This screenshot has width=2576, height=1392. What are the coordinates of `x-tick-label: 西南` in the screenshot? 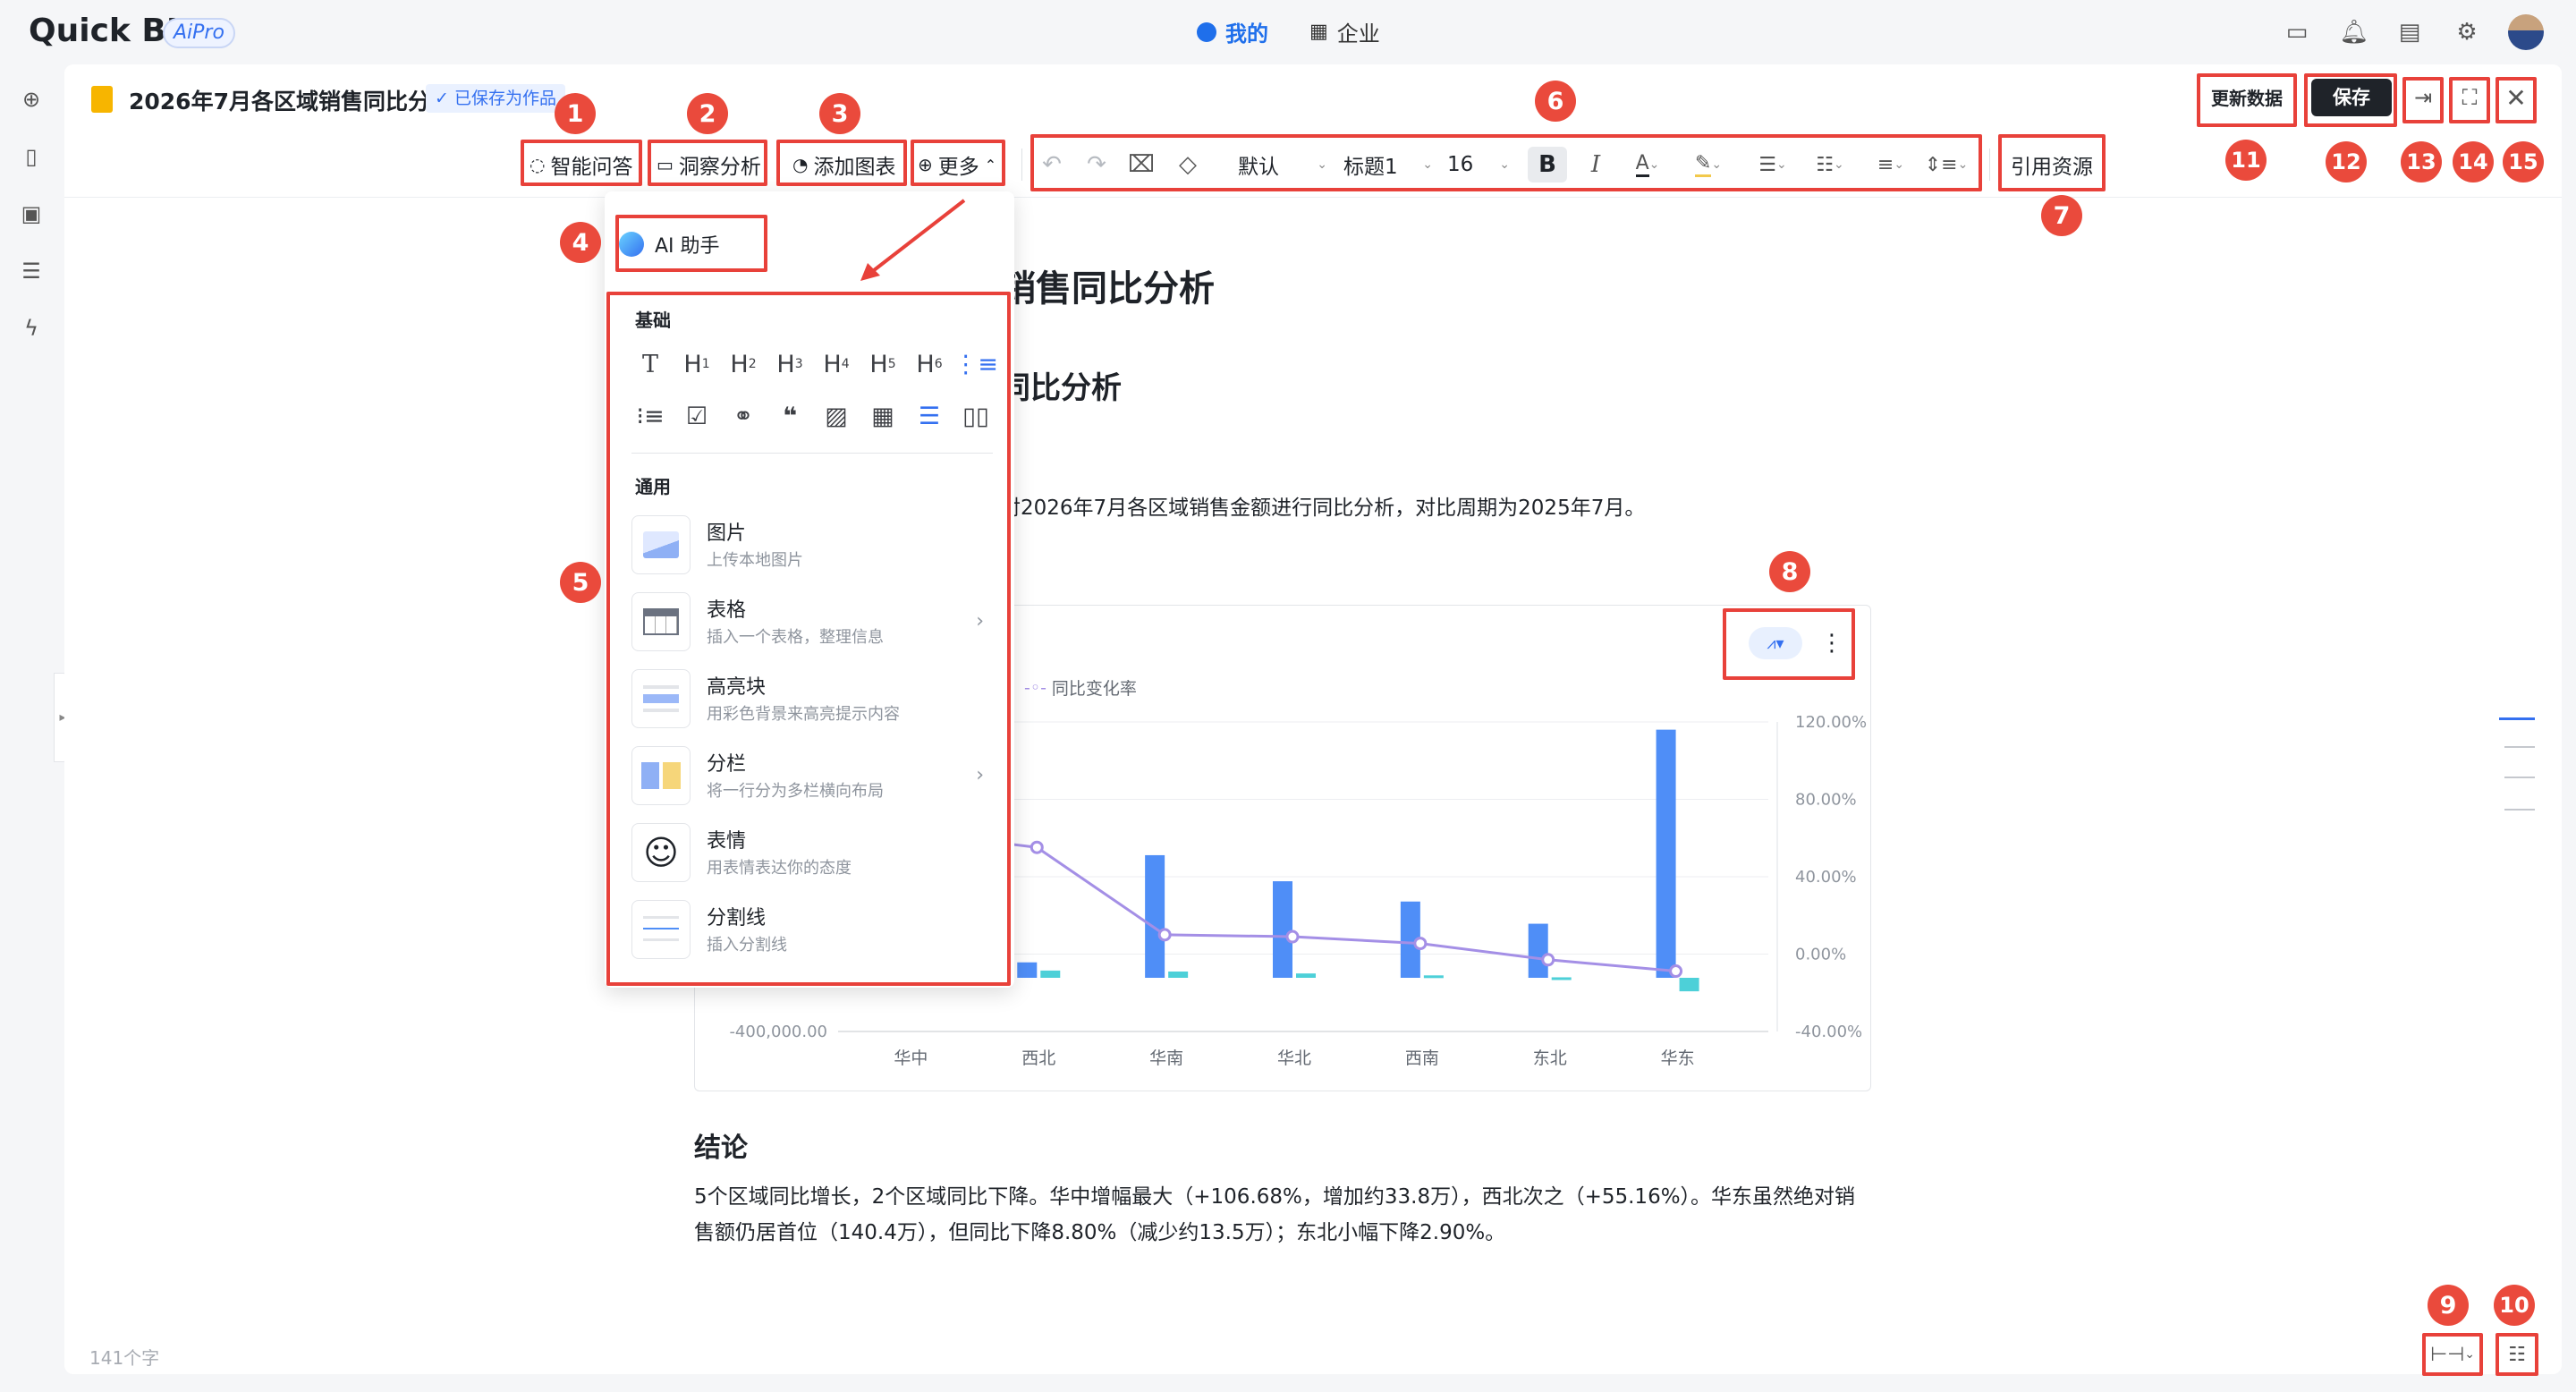 It's located at (1422, 1058).